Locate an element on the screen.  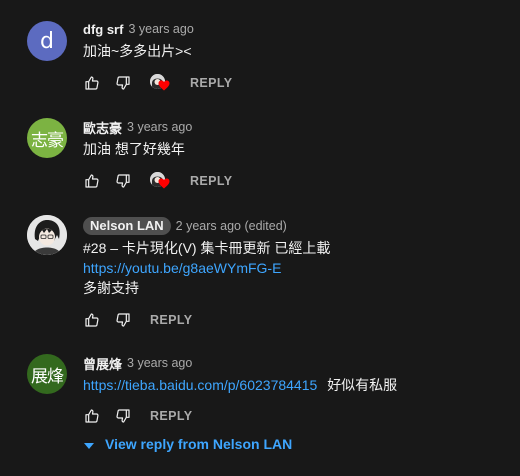
avatar-initial: 展烽 is located at coordinates (47, 376).